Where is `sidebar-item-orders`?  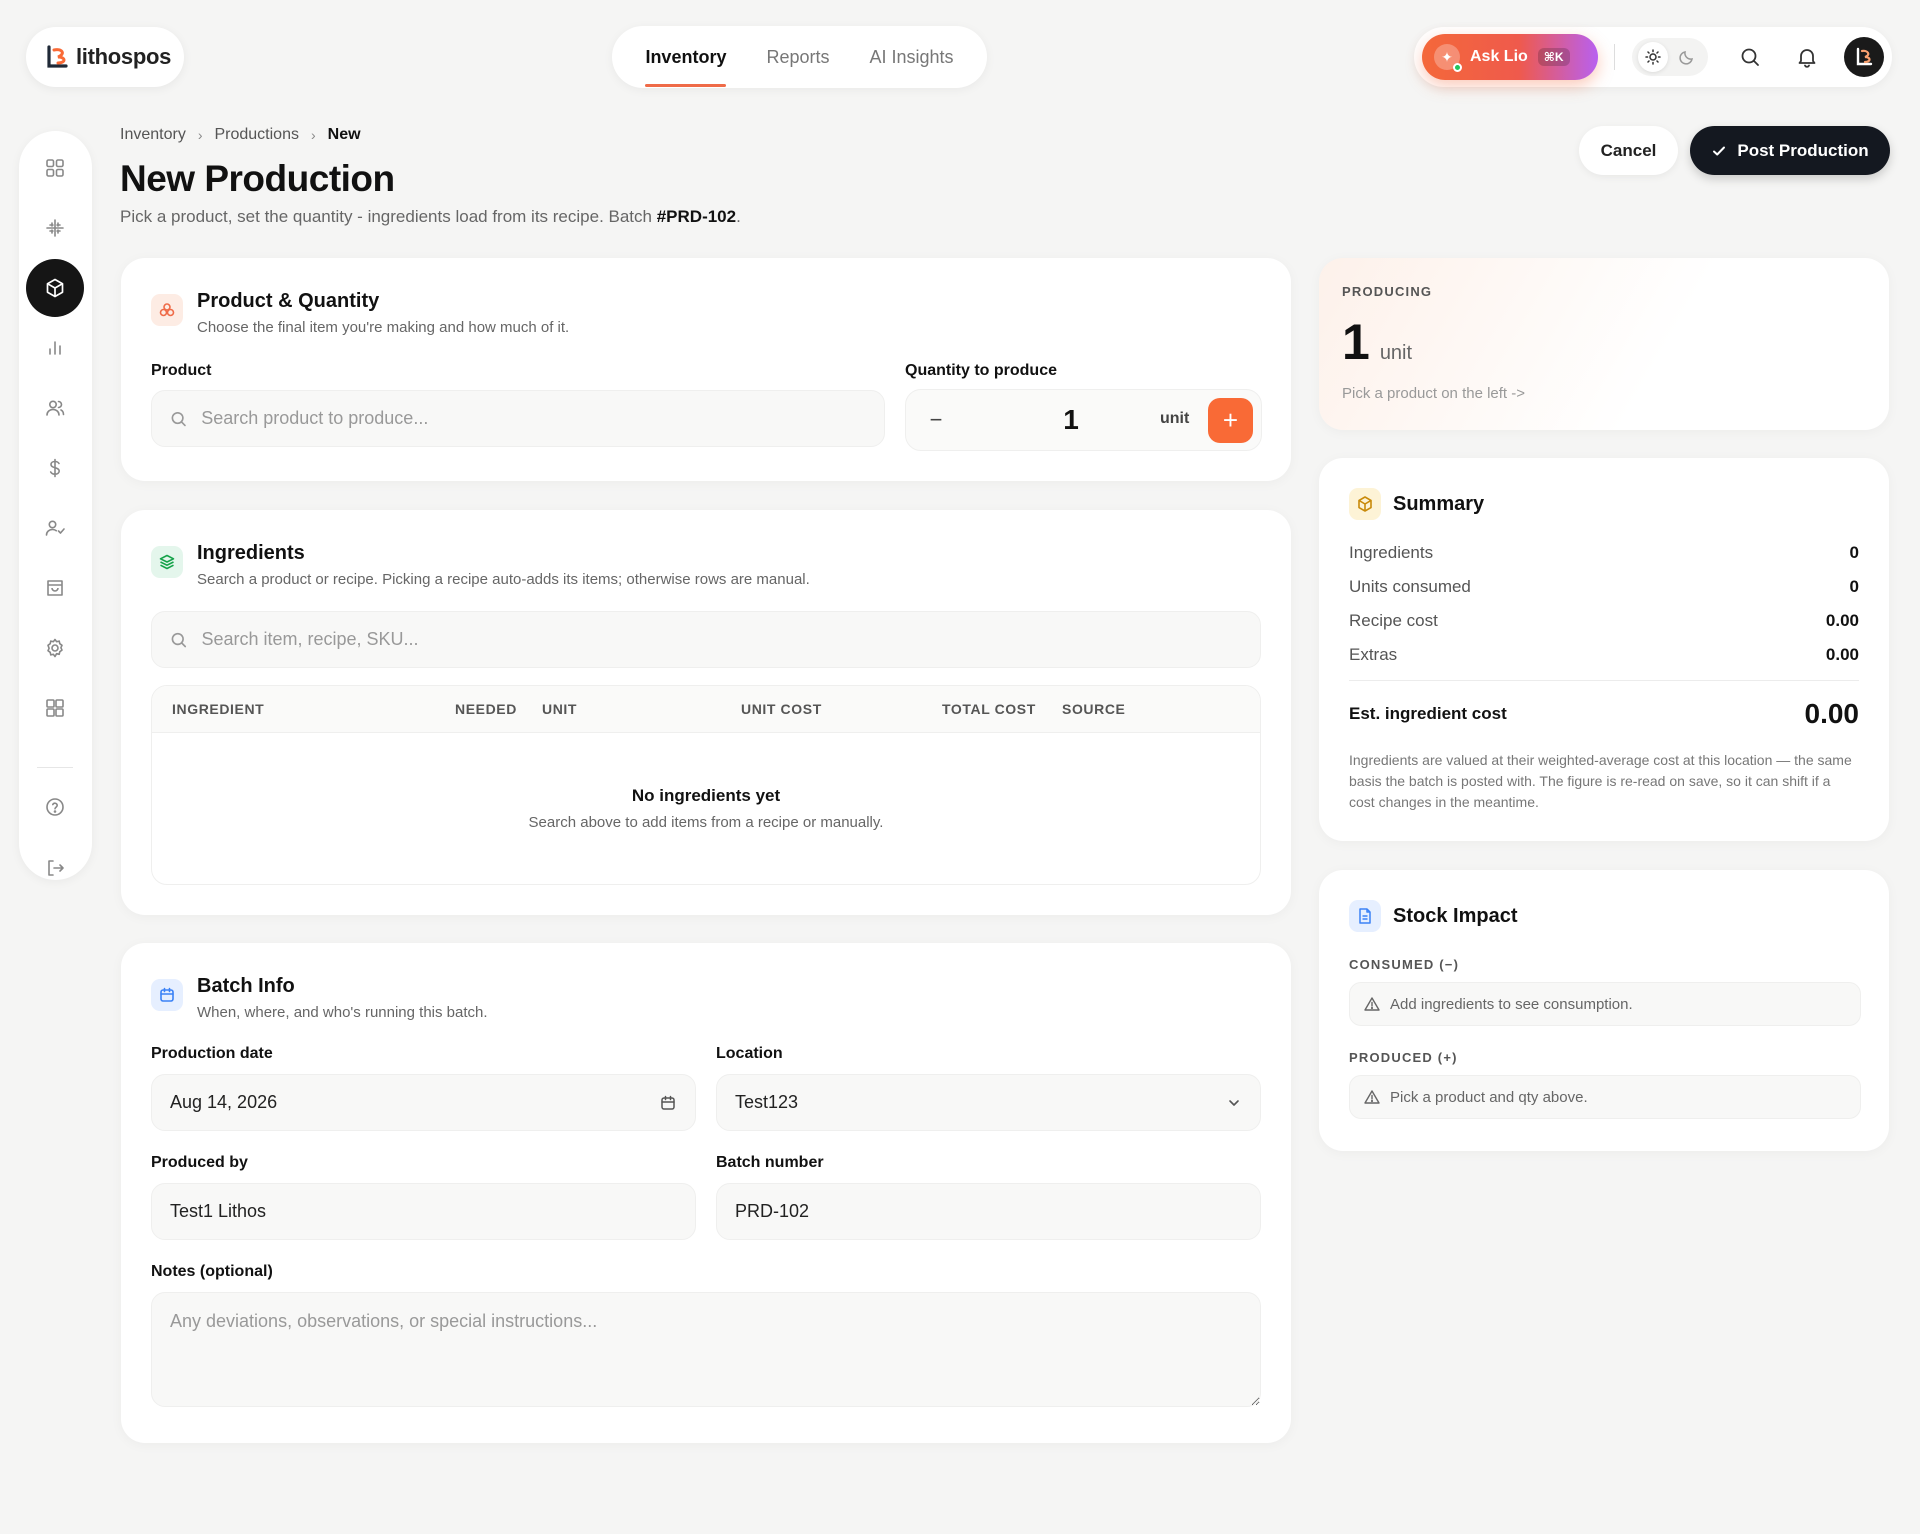
sidebar-item-orders is located at coordinates (55, 588).